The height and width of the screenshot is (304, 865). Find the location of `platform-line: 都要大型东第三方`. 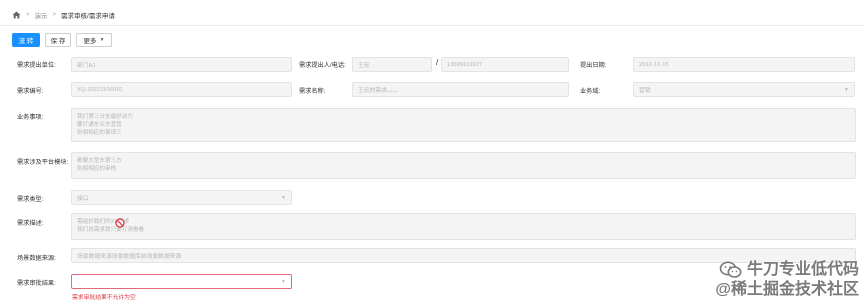

platform-line: 都要大型东第三方 is located at coordinates (99, 161).